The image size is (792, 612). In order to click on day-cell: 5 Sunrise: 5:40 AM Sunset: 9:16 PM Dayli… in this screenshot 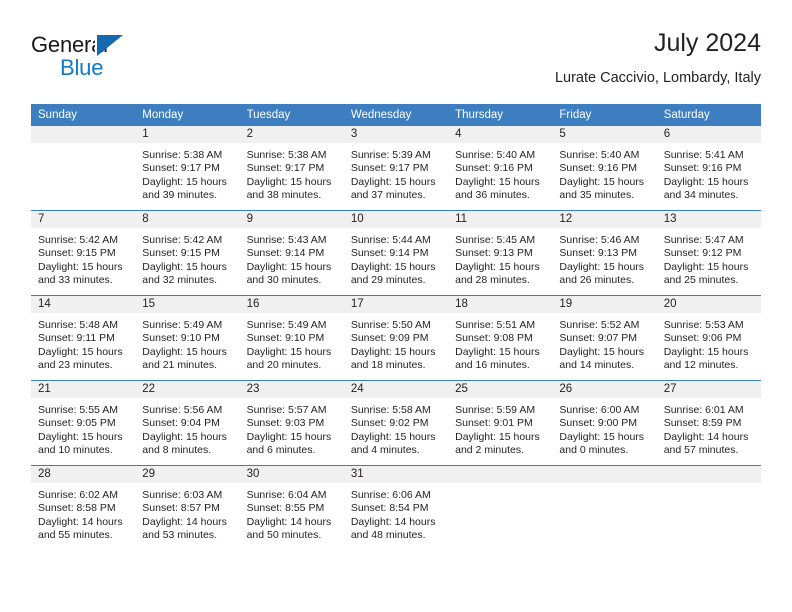, I will do `click(604, 168)`.